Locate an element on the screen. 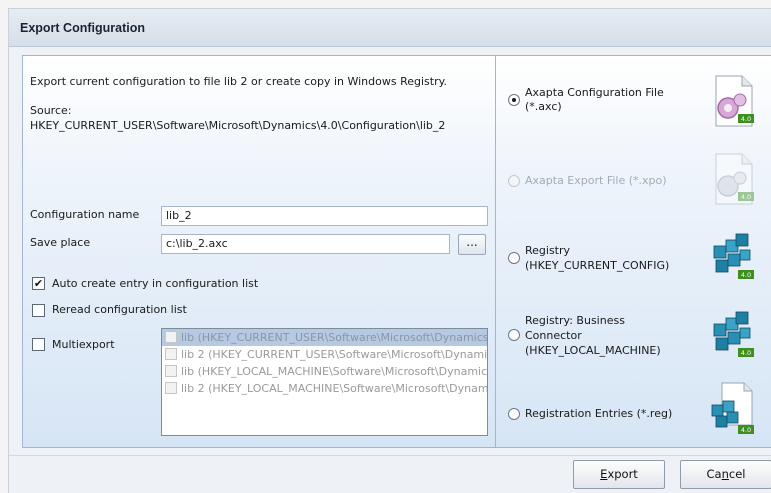 This screenshot has width=771, height=493. axapta-configuration-file-label: Axapta Configuration File is located at coordinates (594, 93).